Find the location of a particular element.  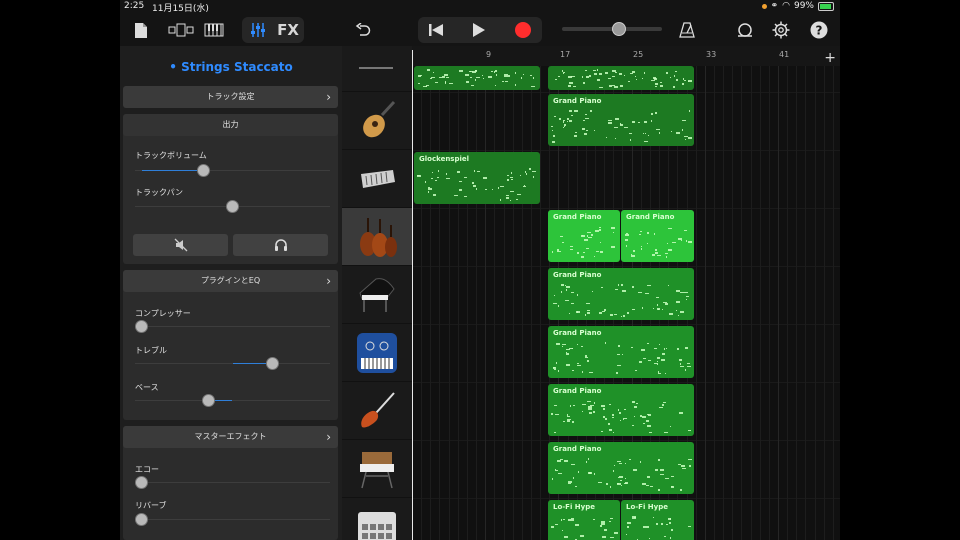

track-pan-slider is located at coordinates (232, 206).